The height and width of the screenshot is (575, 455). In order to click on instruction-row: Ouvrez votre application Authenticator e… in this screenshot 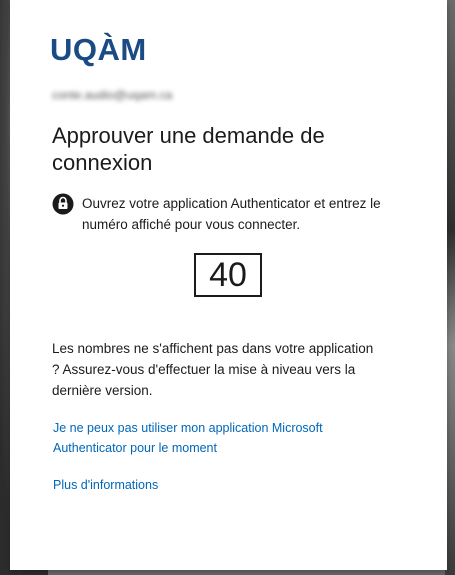, I will do `click(232, 214)`.